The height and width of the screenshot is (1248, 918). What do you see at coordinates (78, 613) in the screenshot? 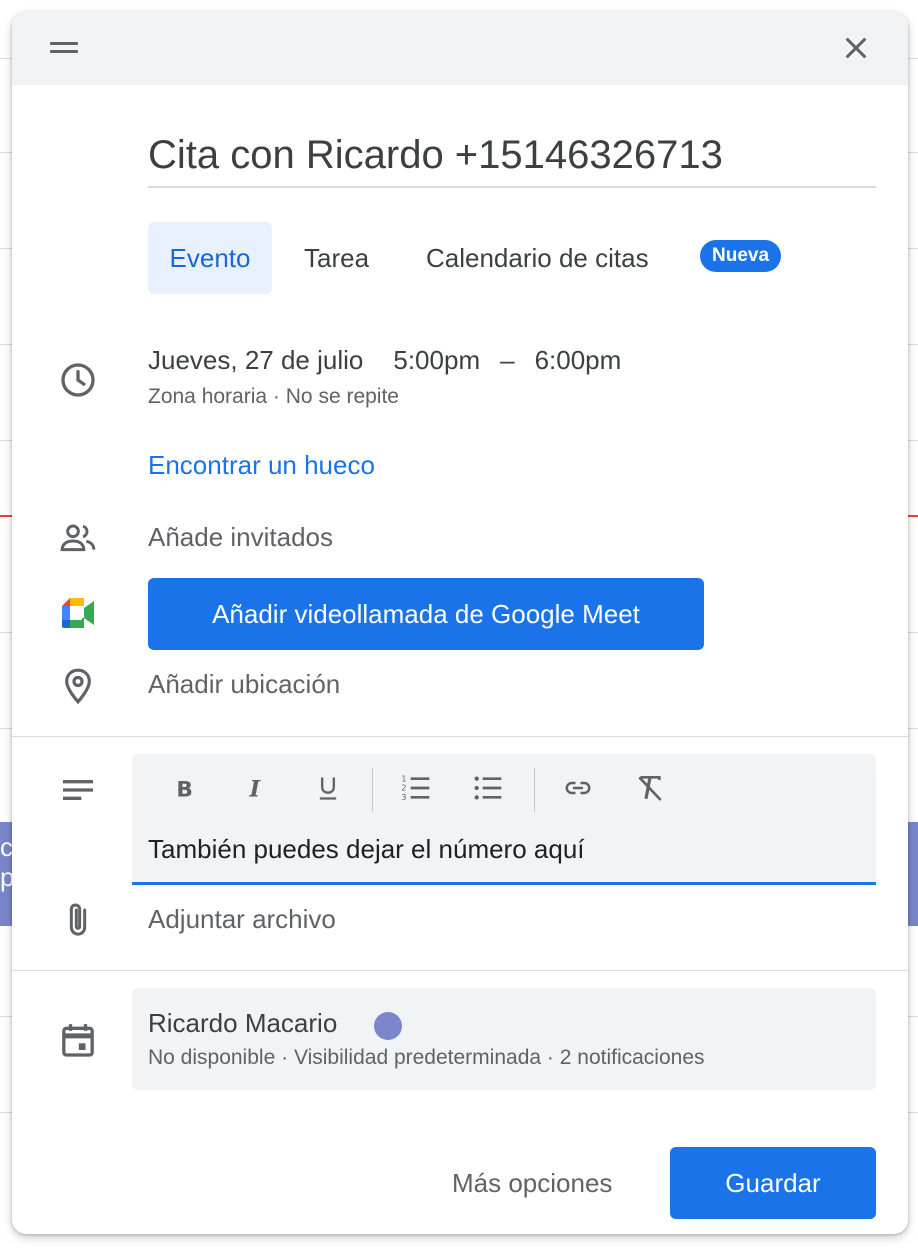
I see `google-meet-icon` at bounding box center [78, 613].